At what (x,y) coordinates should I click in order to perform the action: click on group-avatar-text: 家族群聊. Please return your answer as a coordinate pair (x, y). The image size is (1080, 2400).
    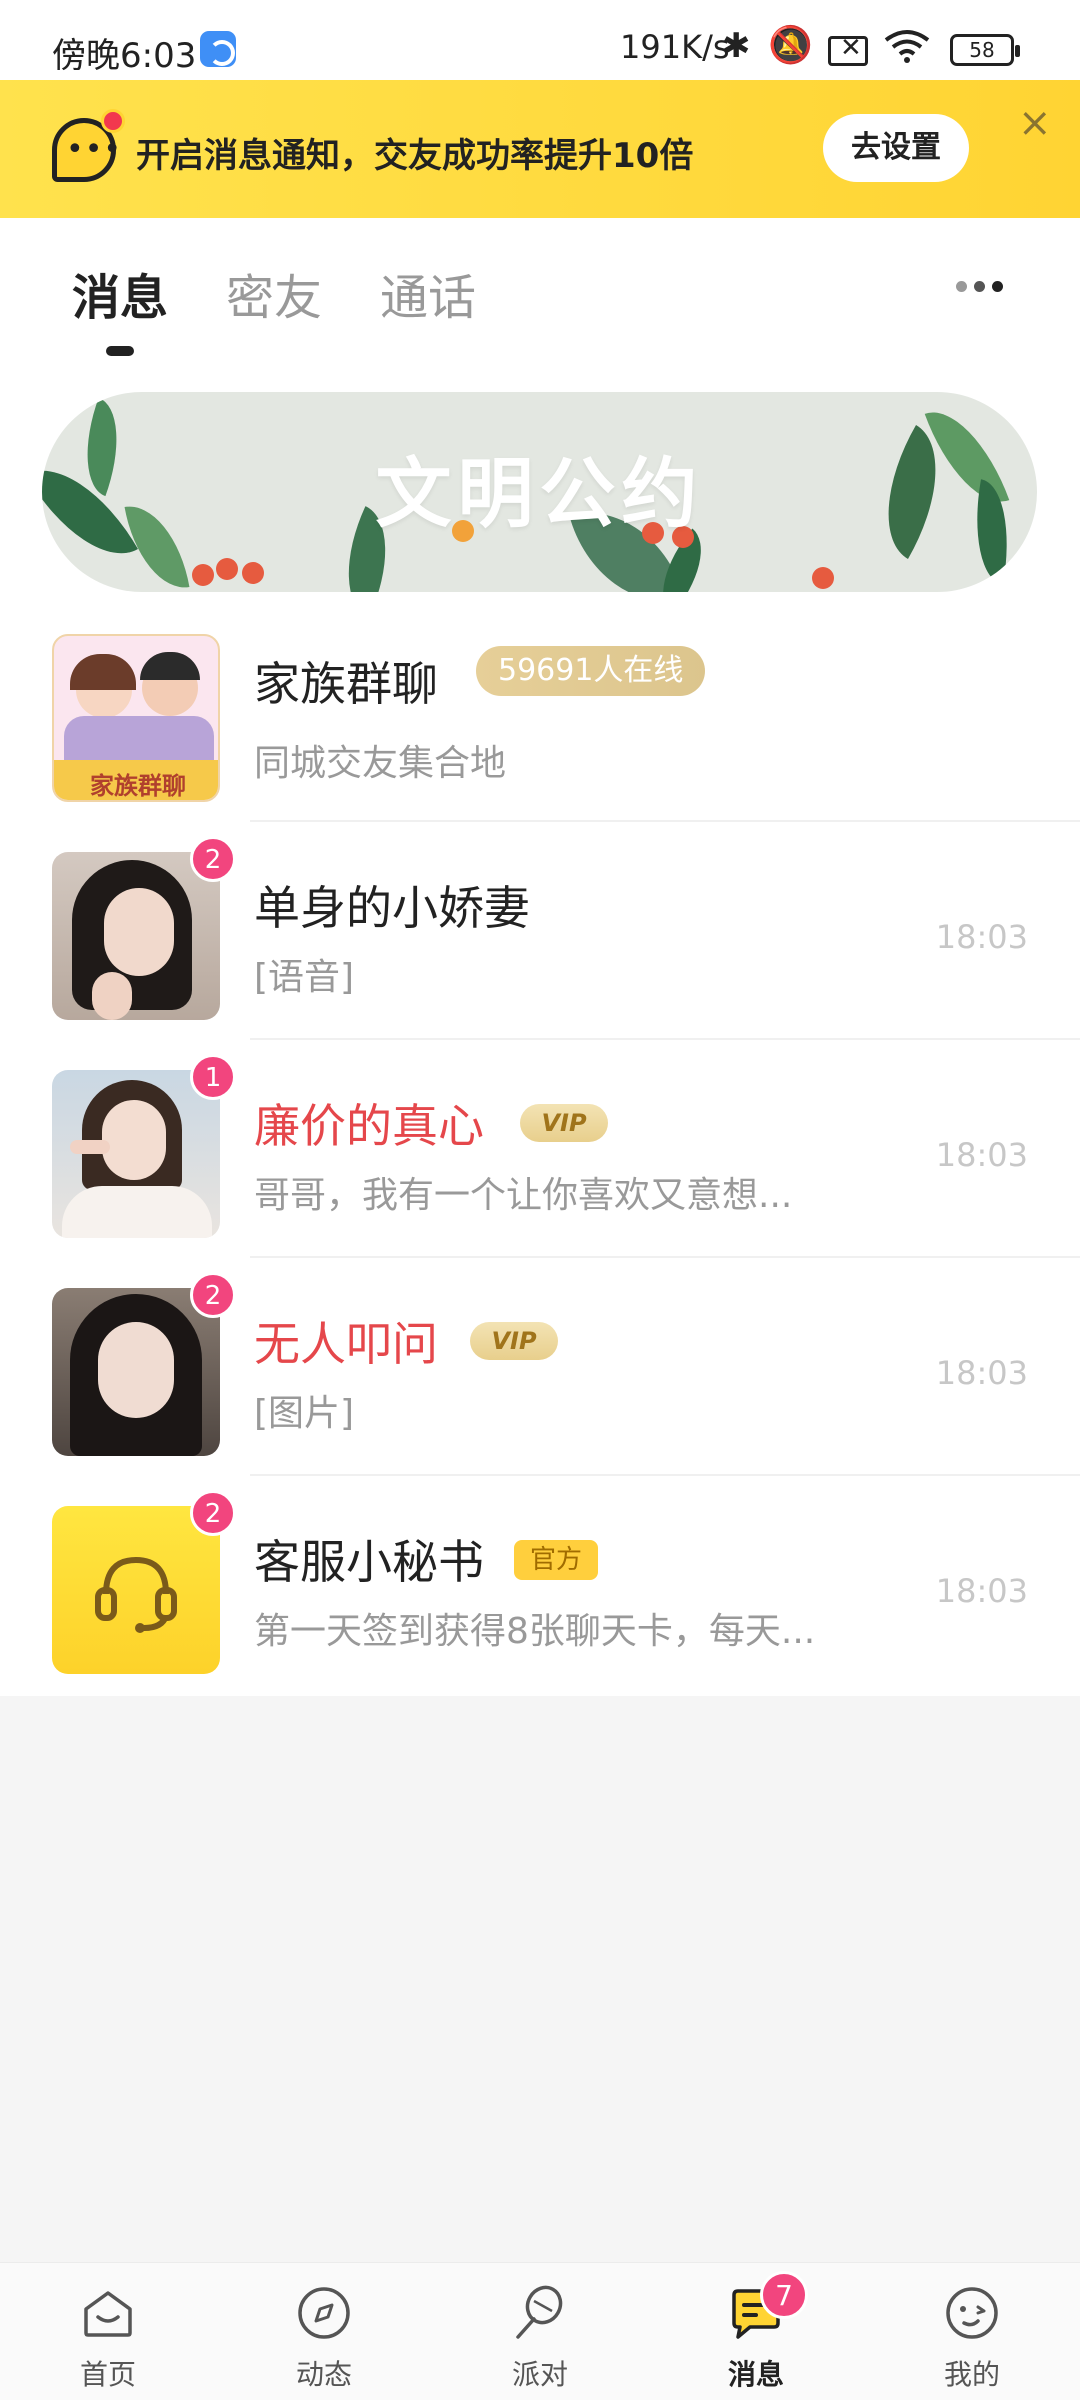
    Looking at the image, I should click on (138, 786).